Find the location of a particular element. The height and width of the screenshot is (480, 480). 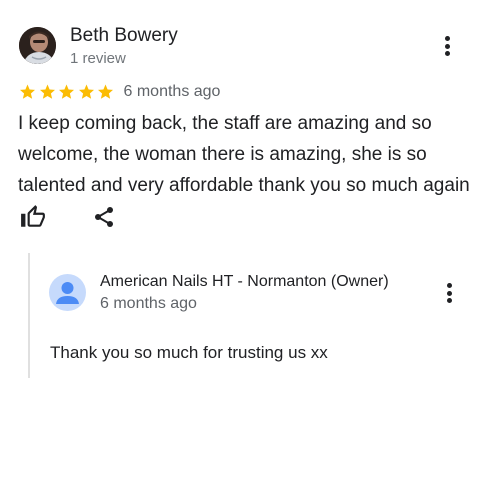

reviewer-avatar is located at coordinates (37, 45).